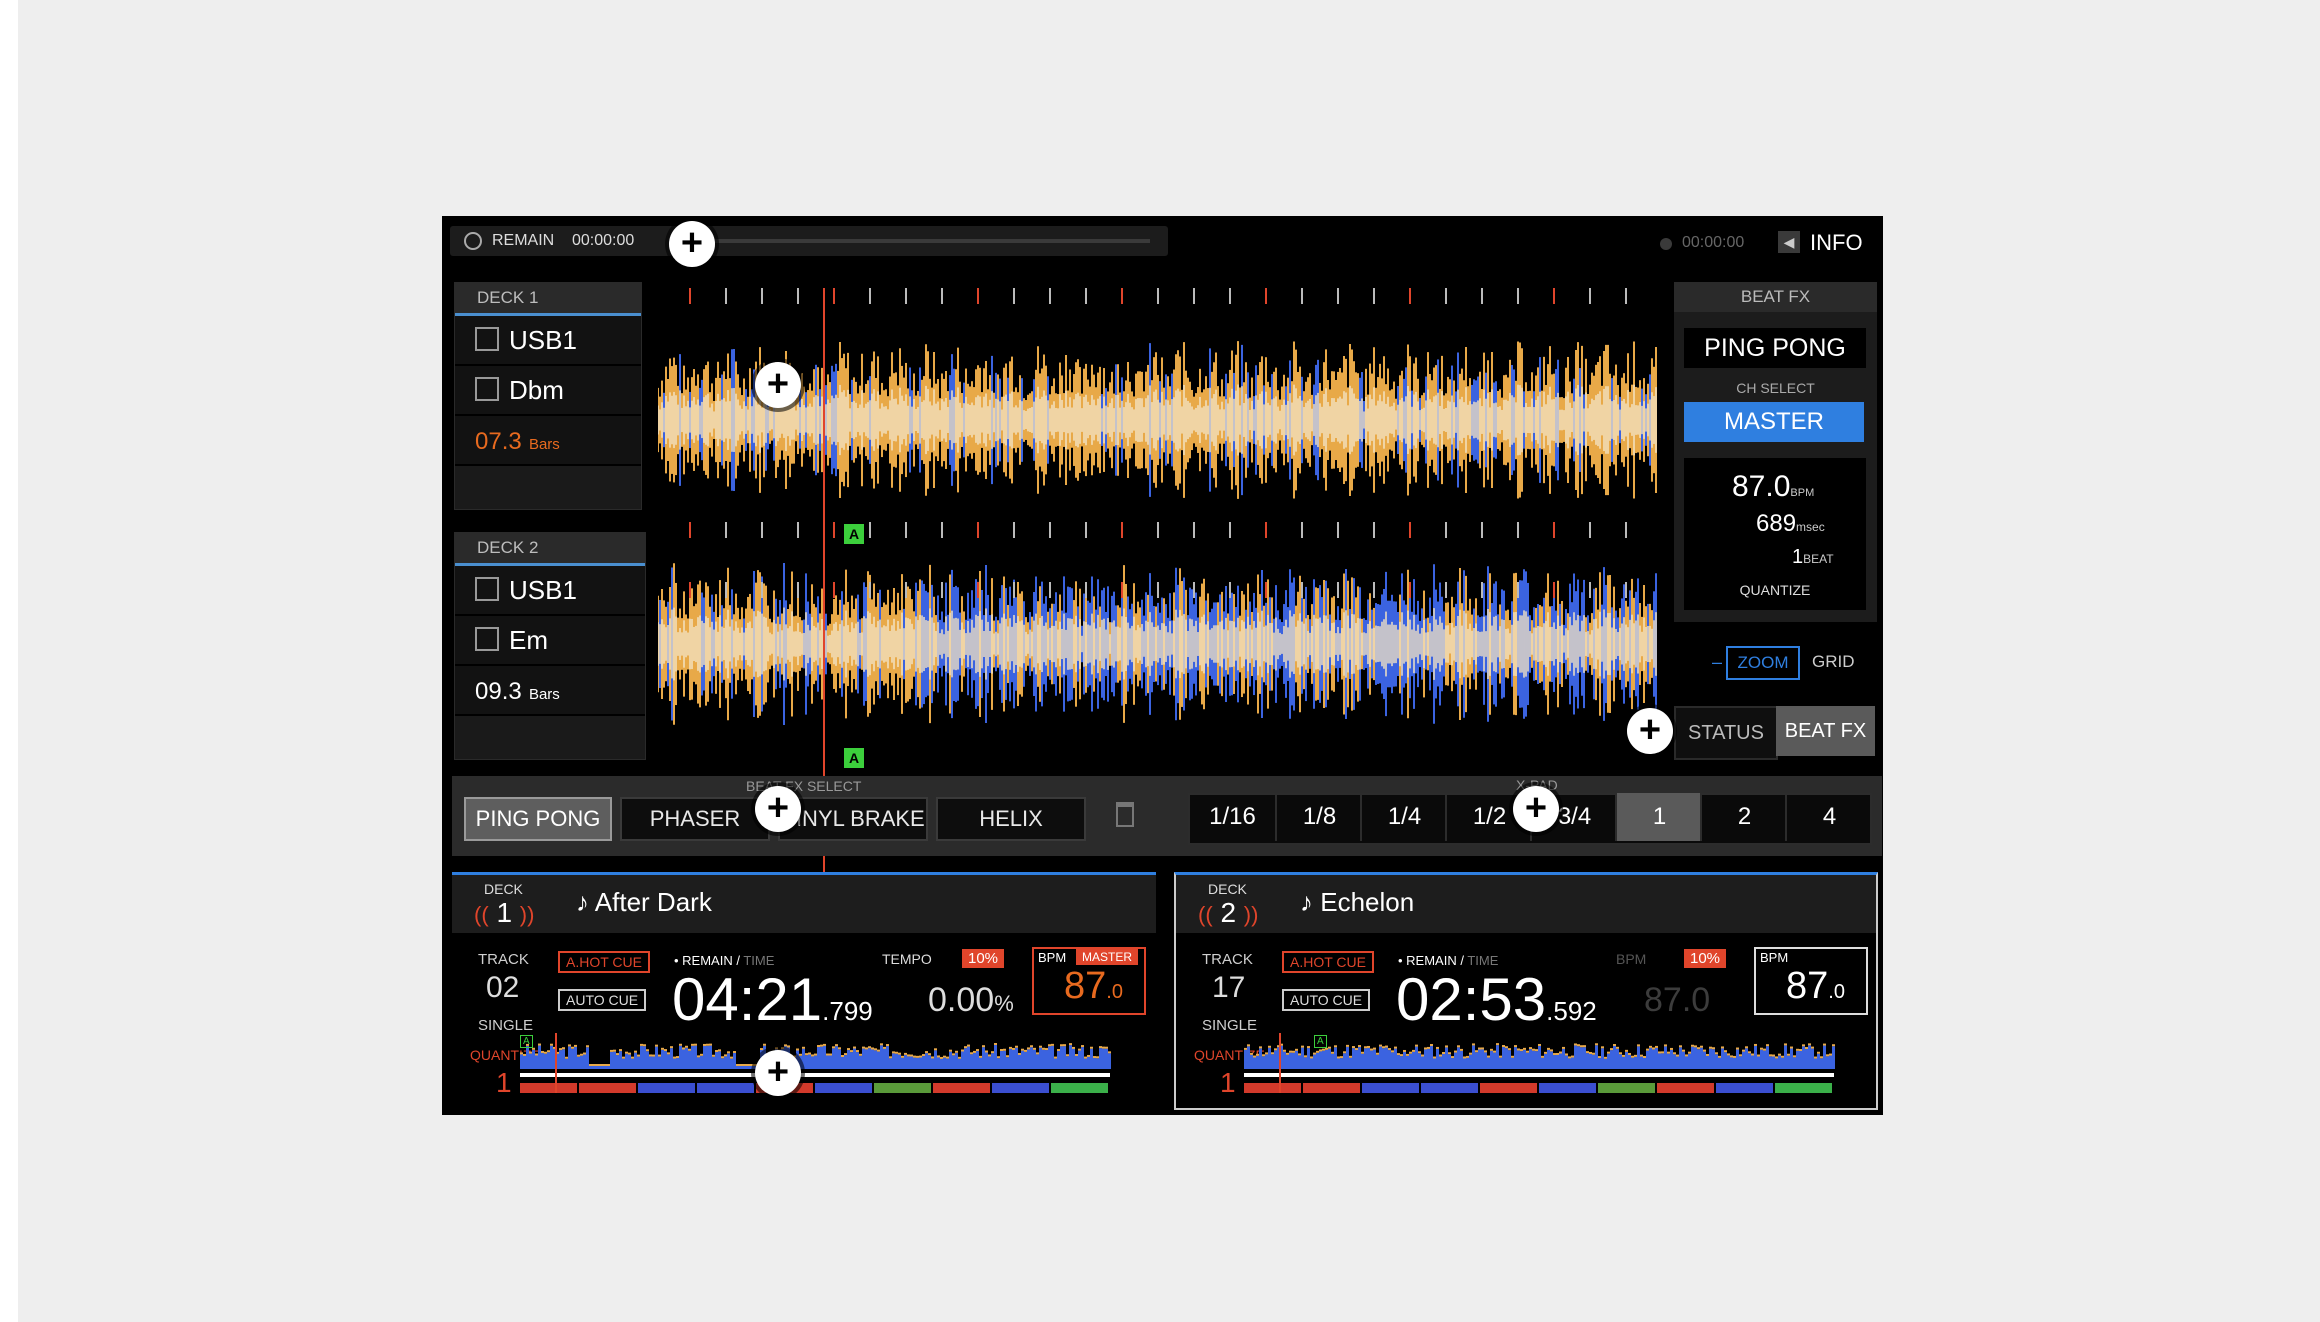 The height and width of the screenshot is (1322, 2320). What do you see at coordinates (1836, 992) in the screenshot?
I see `player2-bpm-dec: .0` at bounding box center [1836, 992].